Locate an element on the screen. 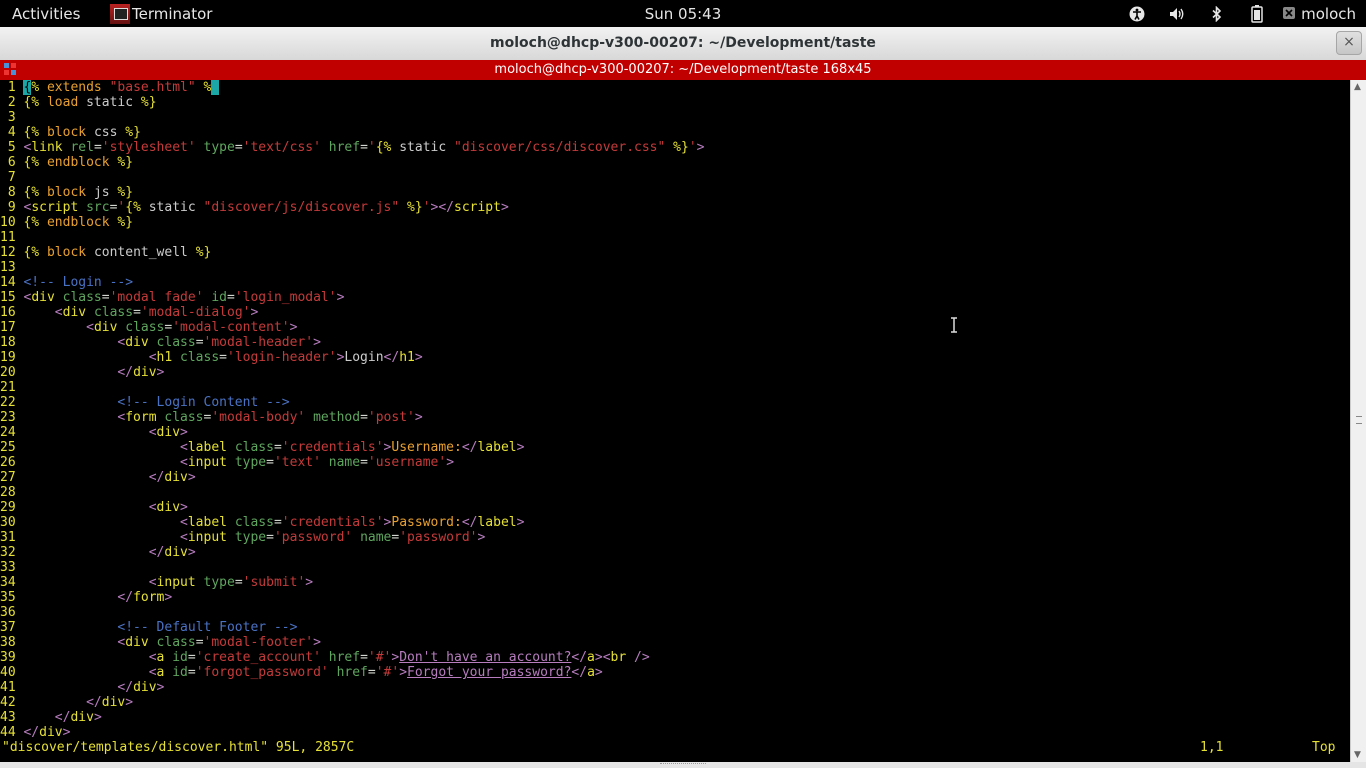 The height and width of the screenshot is (768, 1366). clock: Sun 05:43 is located at coordinates (683, 14).